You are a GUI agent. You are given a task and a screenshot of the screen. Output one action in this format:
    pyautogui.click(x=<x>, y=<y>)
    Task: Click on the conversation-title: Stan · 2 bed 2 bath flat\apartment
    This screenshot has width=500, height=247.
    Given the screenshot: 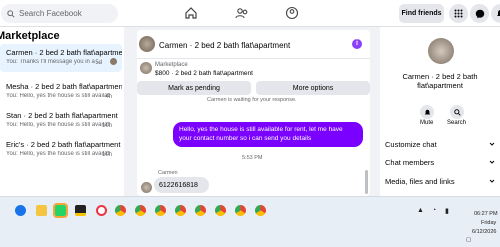 What is the action you would take?
    pyautogui.click(x=62, y=115)
    